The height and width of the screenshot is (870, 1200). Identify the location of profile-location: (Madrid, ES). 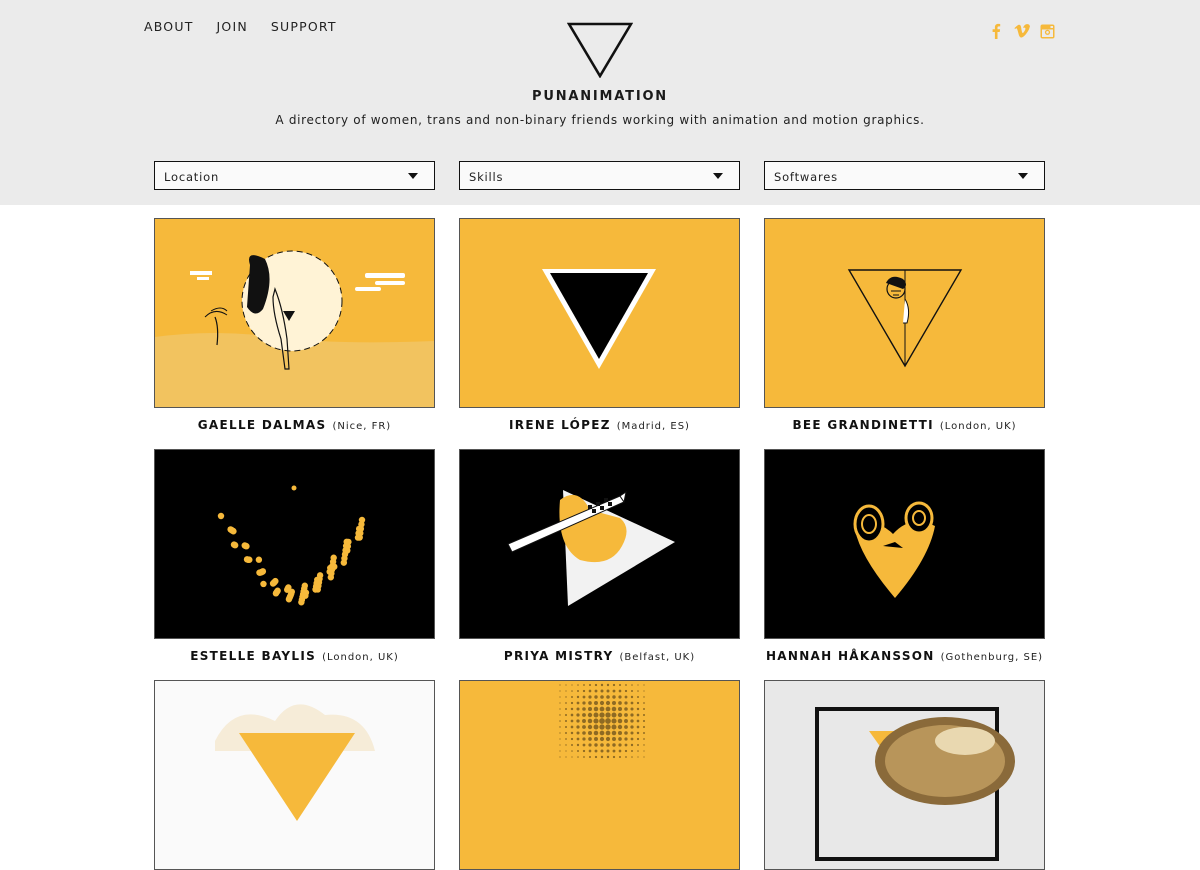
(653, 426).